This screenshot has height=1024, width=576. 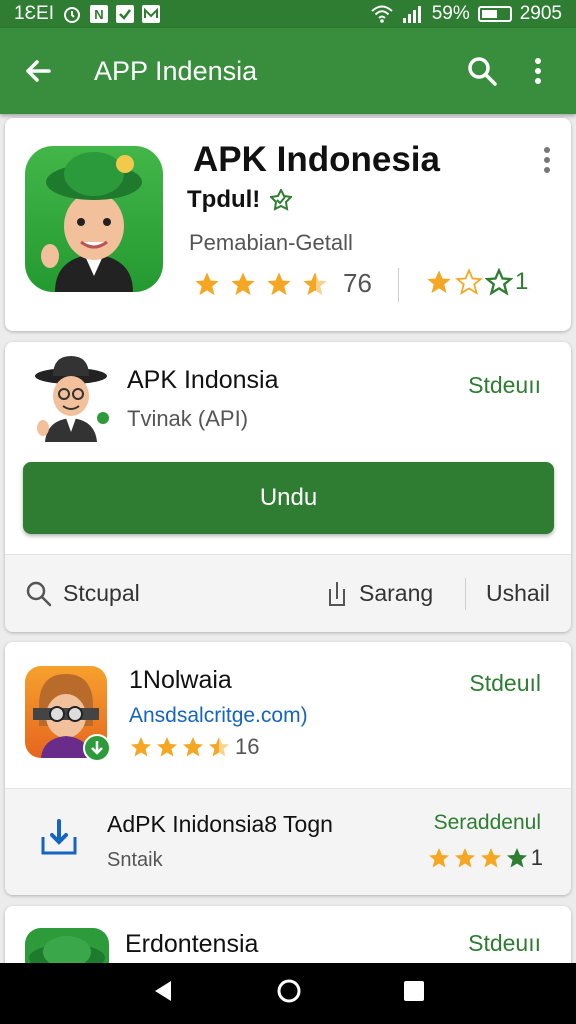 What do you see at coordinates (505, 683) in the screenshot?
I see `status-label: Stdeuıl` at bounding box center [505, 683].